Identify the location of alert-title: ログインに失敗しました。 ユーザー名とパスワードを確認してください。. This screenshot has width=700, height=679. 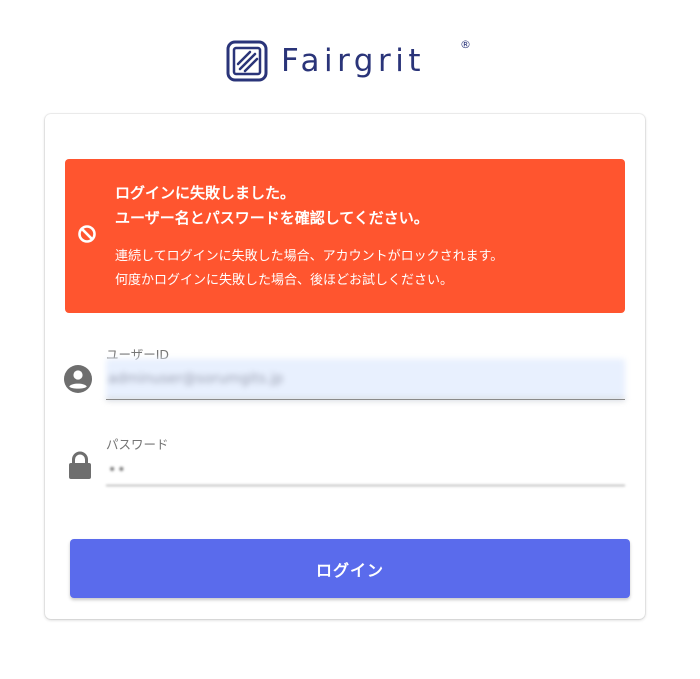
(272, 206).